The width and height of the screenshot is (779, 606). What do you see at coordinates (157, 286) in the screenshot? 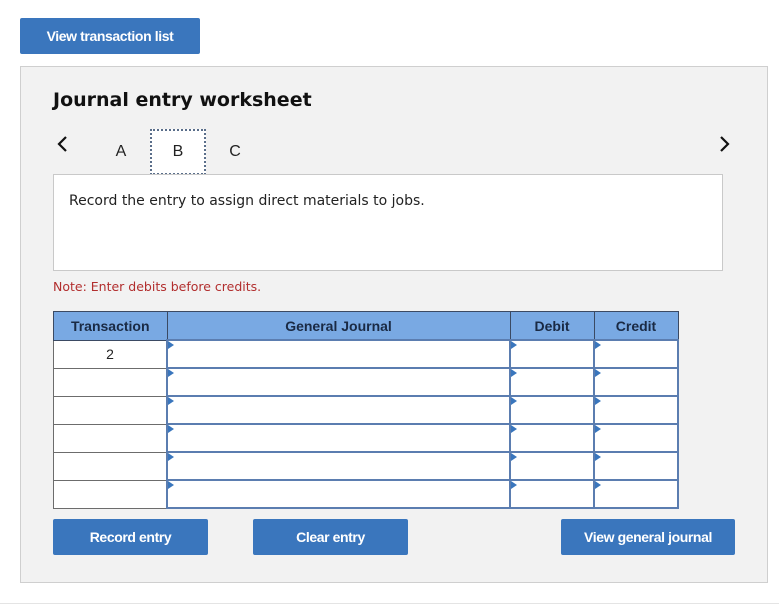
I see `note-text: Note: Enter debits before credits.` at bounding box center [157, 286].